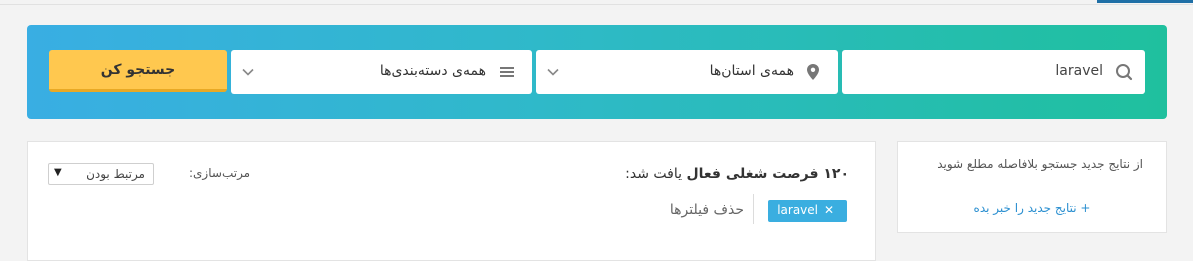 Image resolution: width=1193 pixels, height=261 pixels. I want to click on province-select-label: همه‌ی استان‌ها, so click(751, 71).